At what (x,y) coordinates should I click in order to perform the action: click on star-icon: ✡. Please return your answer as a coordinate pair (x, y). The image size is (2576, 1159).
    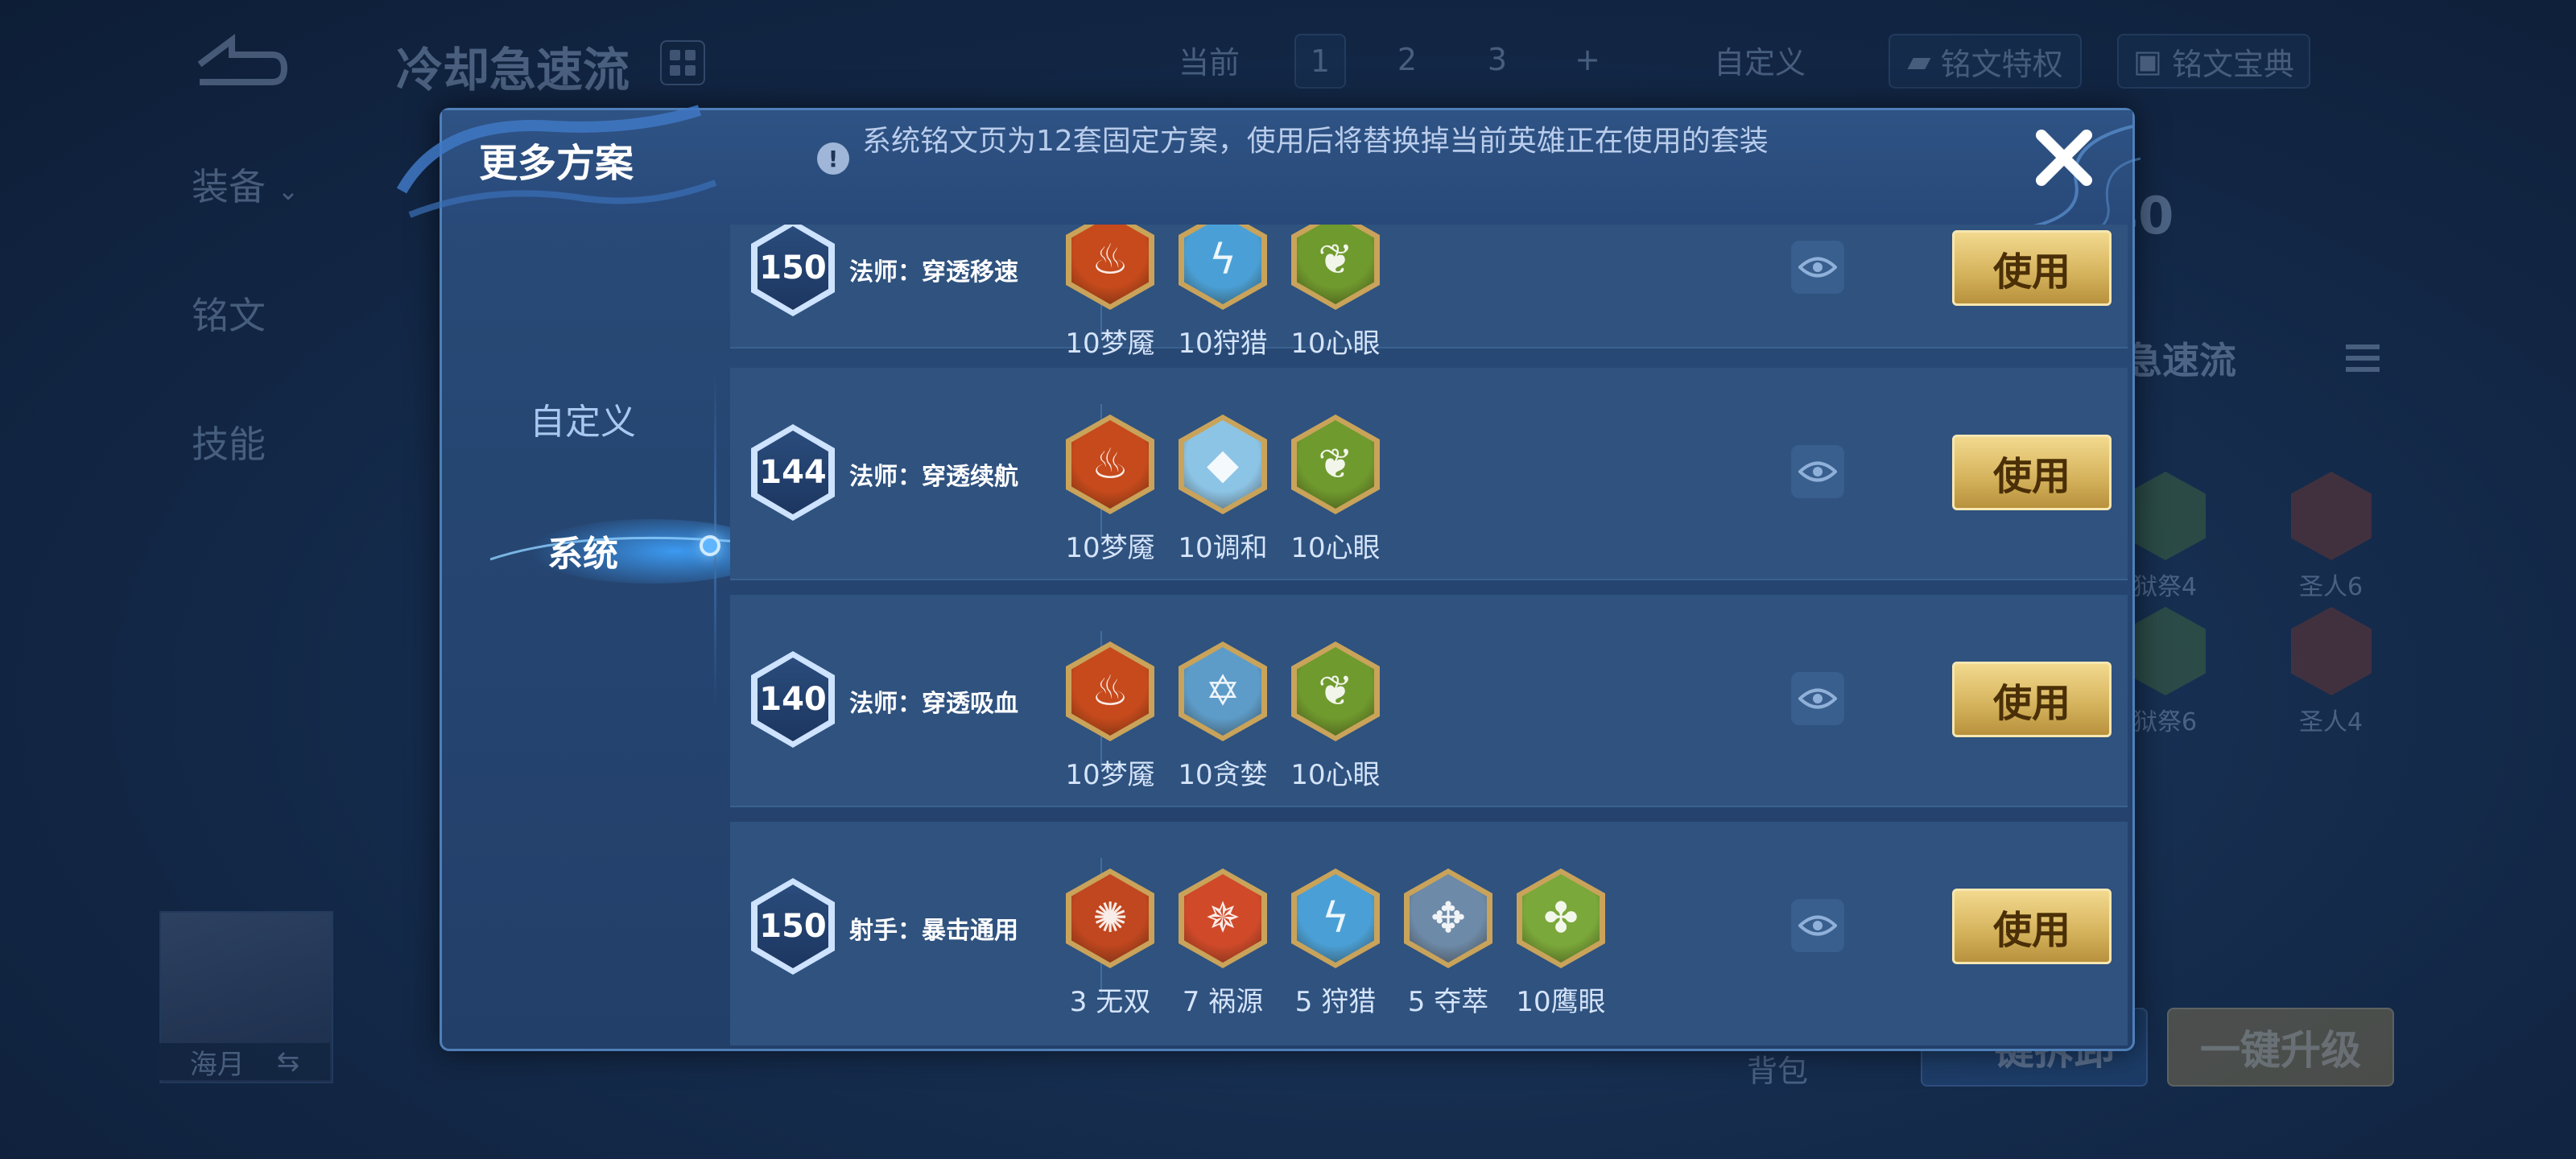
    Looking at the image, I should click on (1223, 691).